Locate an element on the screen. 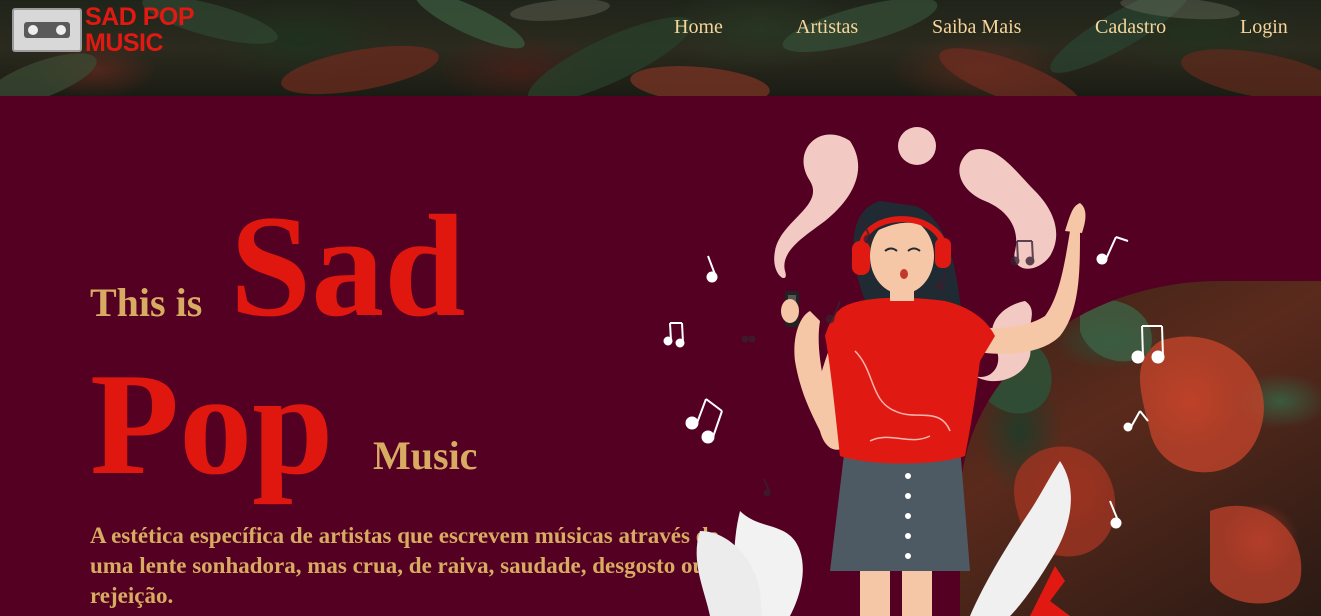 Image resolution: width=1321 pixels, height=616 pixels. hero-title-music: Music is located at coordinates (425, 455).